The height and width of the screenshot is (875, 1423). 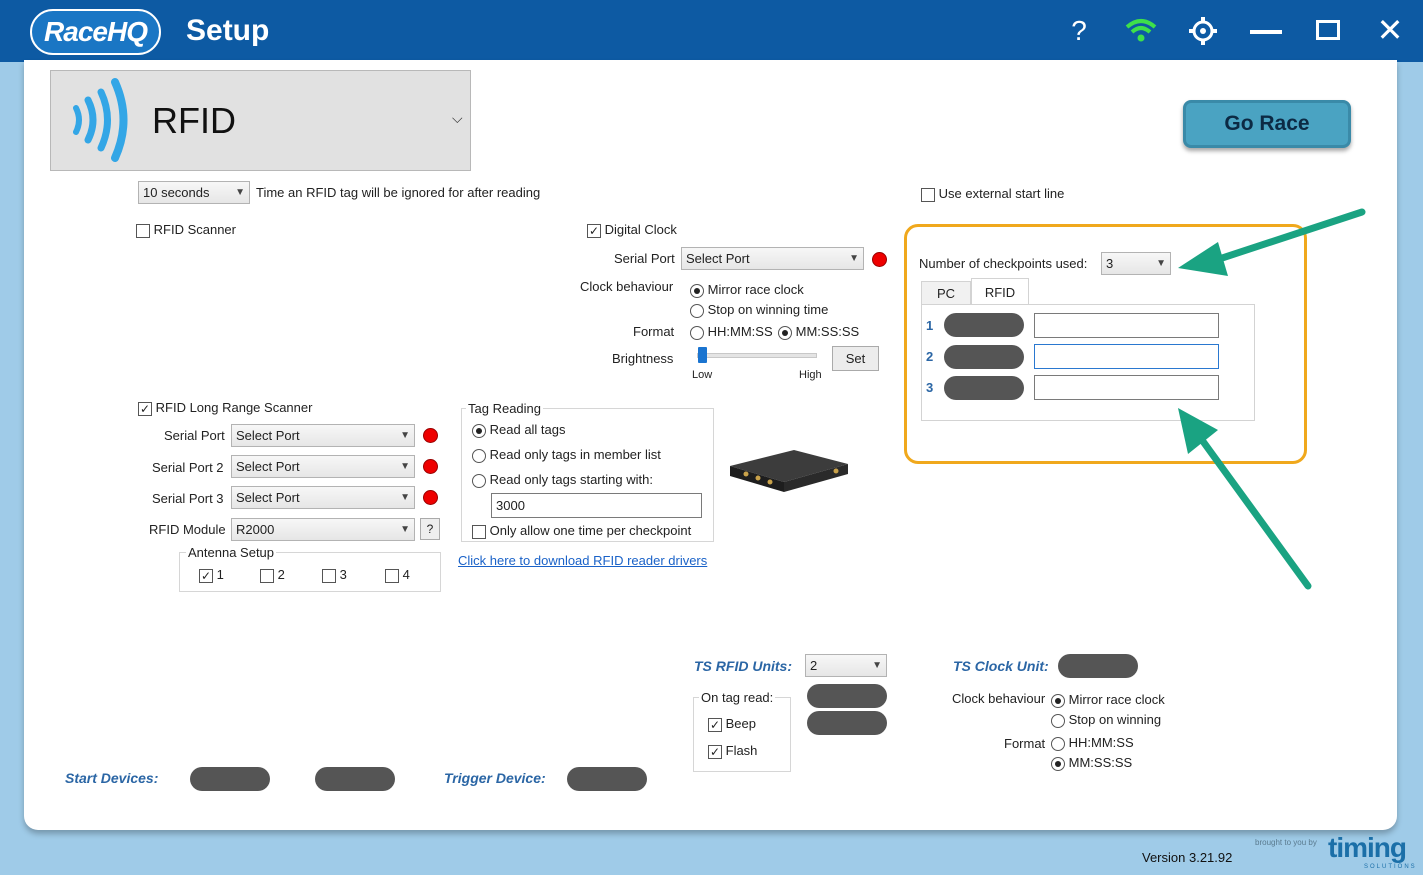 I want to click on settings-icon, so click(x=1203, y=31).